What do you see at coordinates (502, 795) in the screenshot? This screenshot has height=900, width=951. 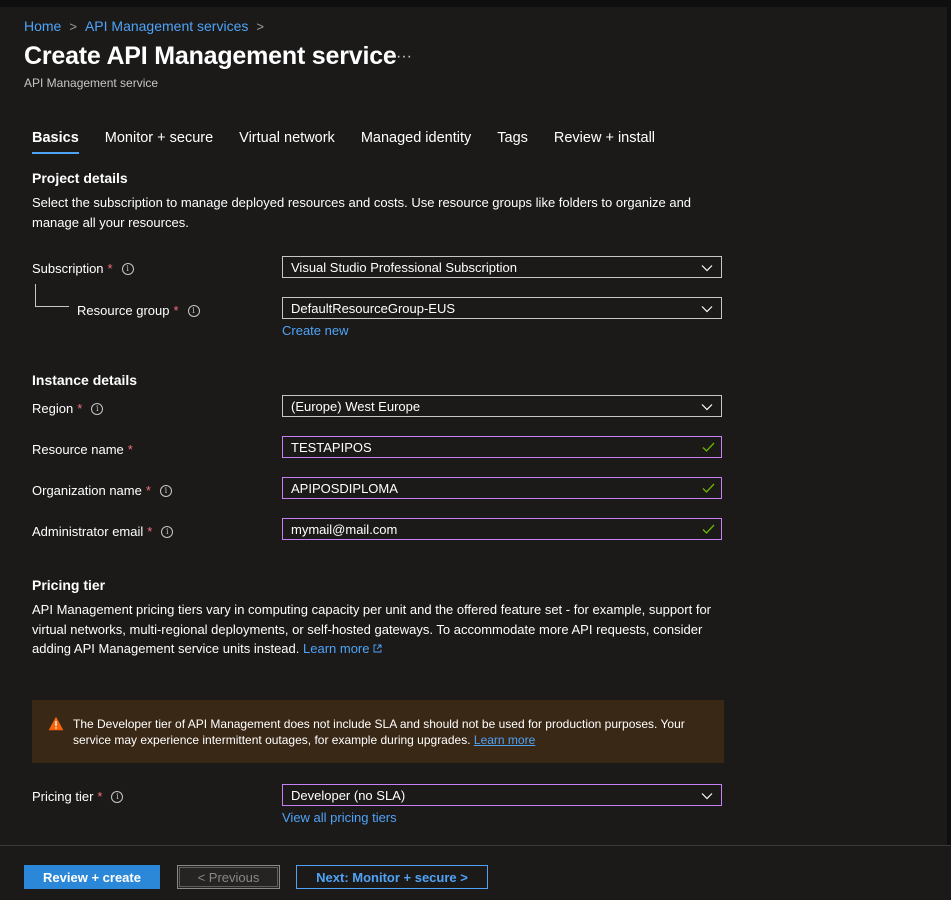 I see `pricing-tier-dropdown: Developer (no SLA)` at bounding box center [502, 795].